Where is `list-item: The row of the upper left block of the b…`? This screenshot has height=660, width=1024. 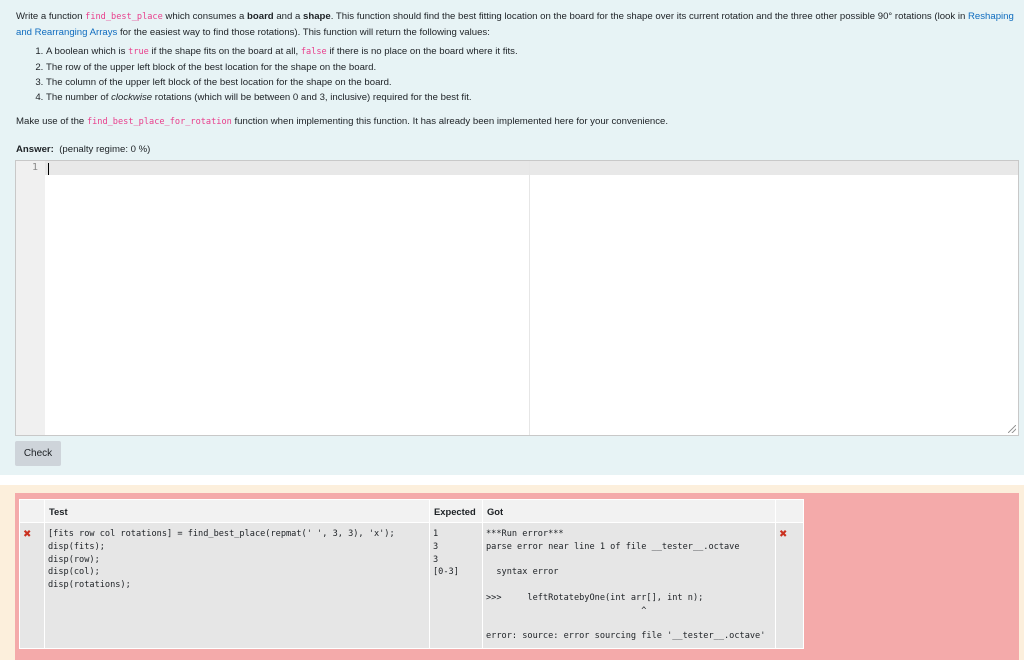
list-item: The row of the upper left block of the b… is located at coordinates (531, 67).